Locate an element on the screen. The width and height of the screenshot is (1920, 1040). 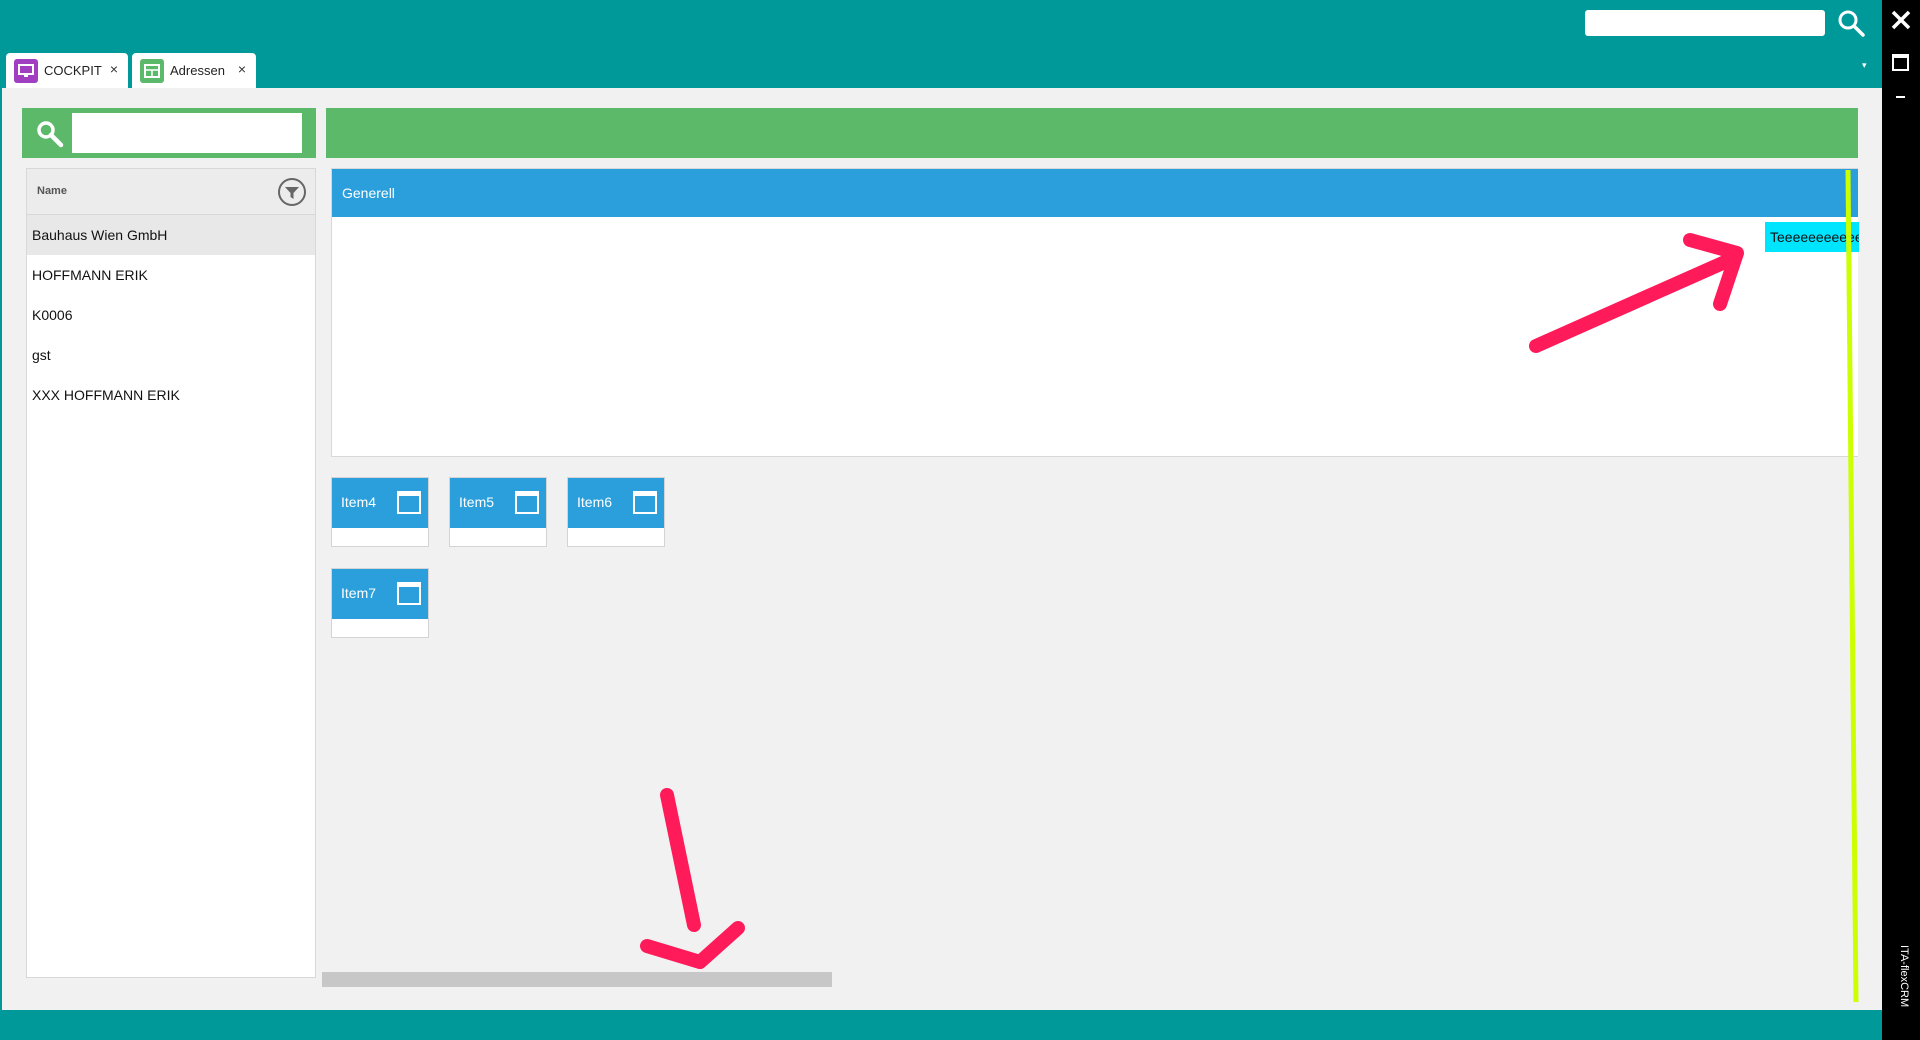
tile-item6: Item6 is located at coordinates (616, 512).